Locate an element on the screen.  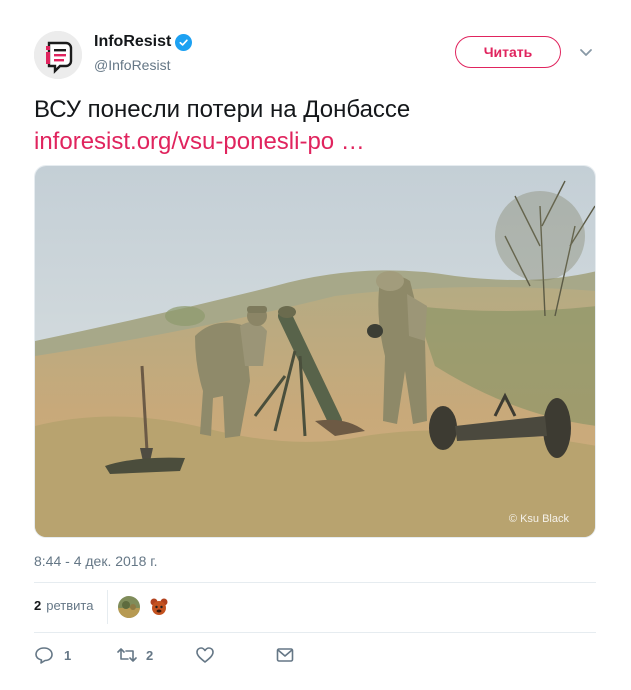
author-handle: @InfoResist is located at coordinates (132, 65).